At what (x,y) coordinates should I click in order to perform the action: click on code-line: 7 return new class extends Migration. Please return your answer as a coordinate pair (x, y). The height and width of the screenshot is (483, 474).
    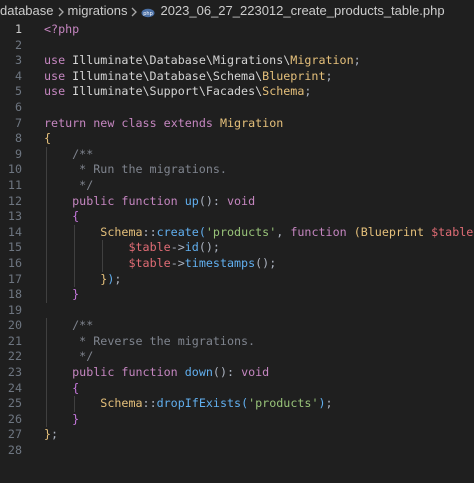
    Looking at the image, I should click on (237, 124).